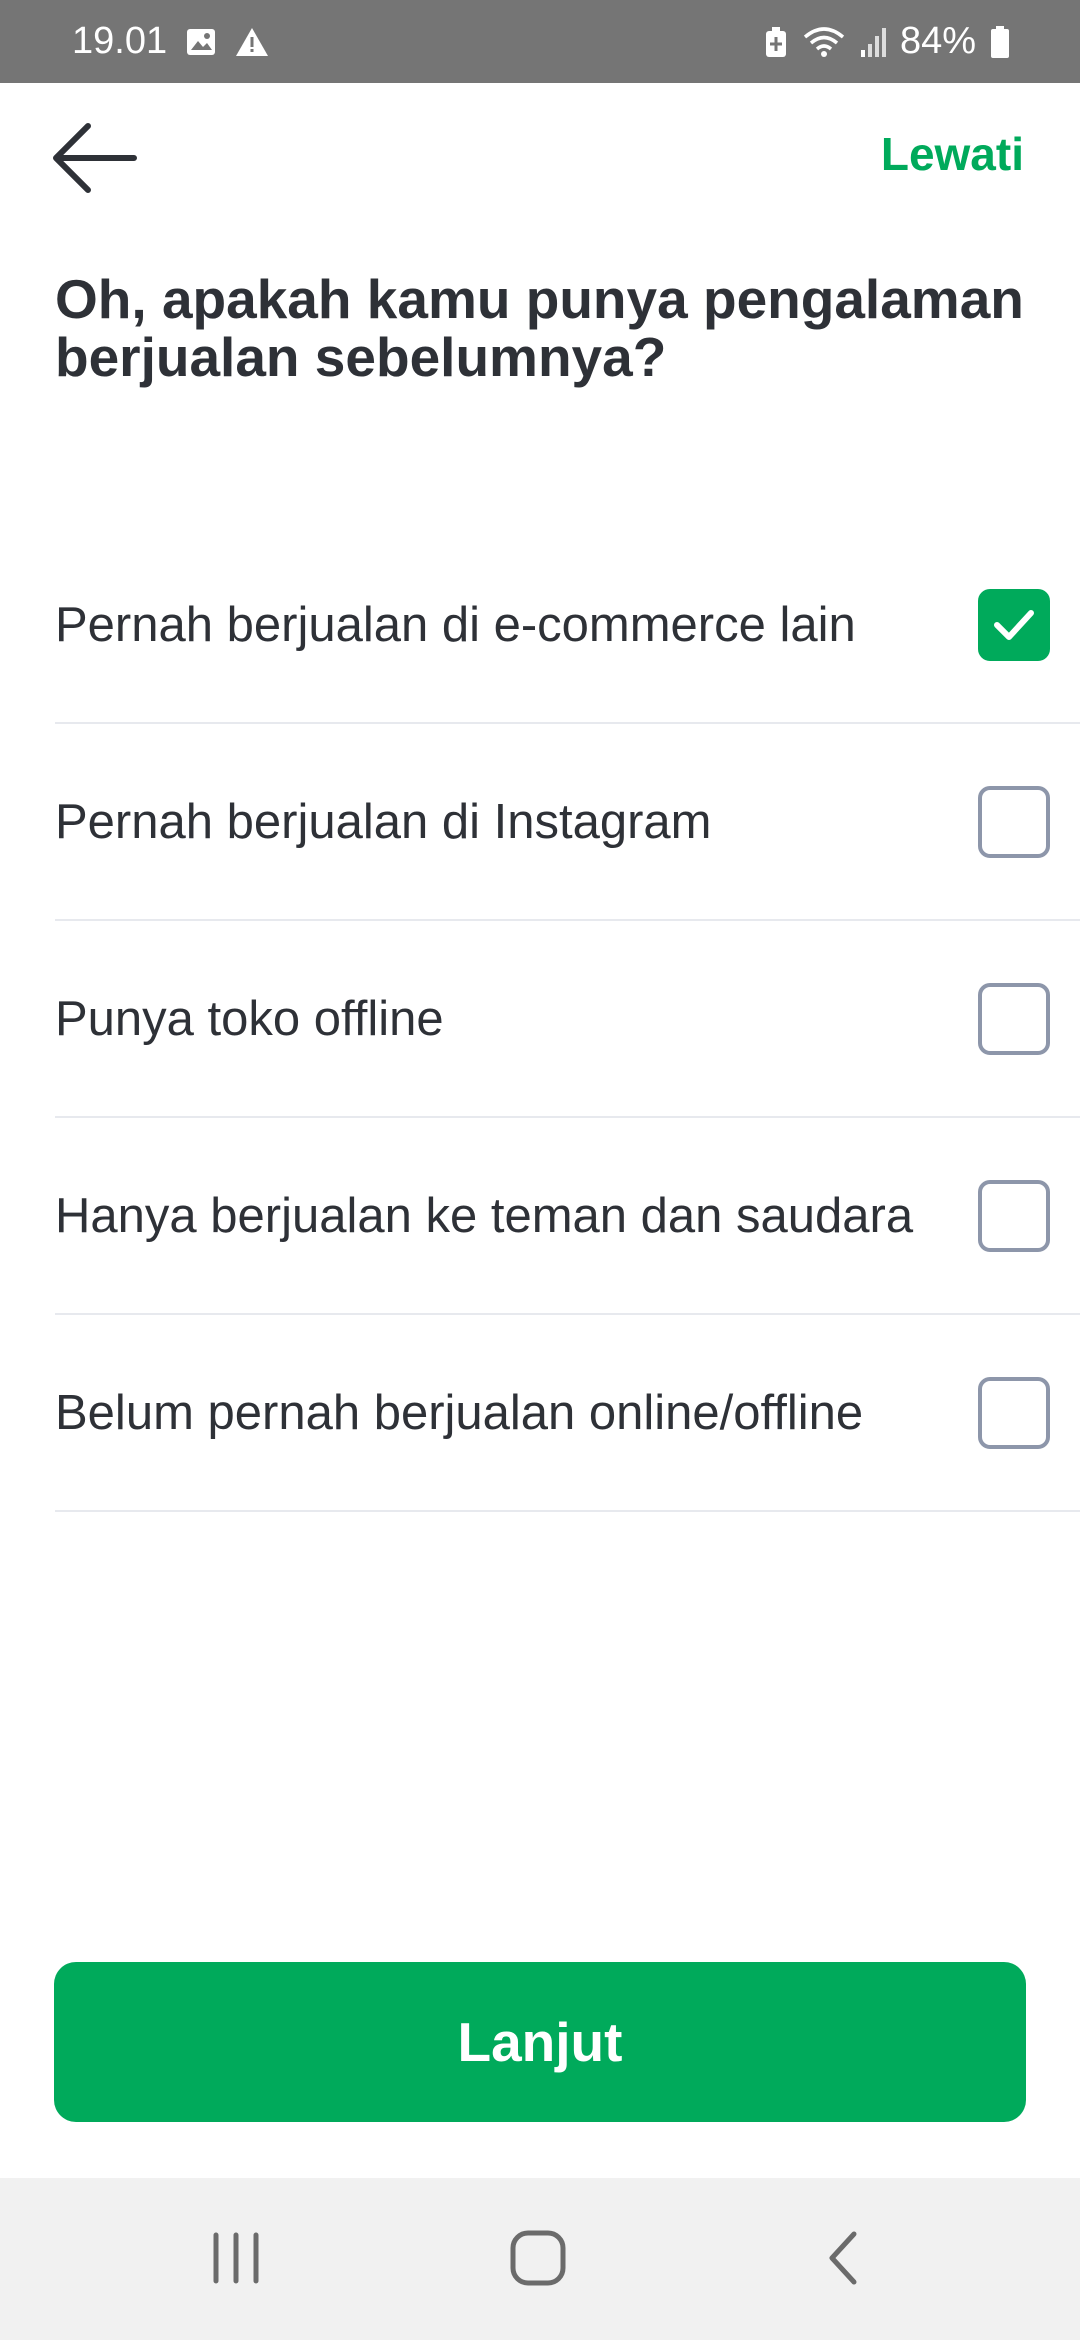 The height and width of the screenshot is (2340, 1080). I want to click on checkbox-checked, so click(1014, 624).